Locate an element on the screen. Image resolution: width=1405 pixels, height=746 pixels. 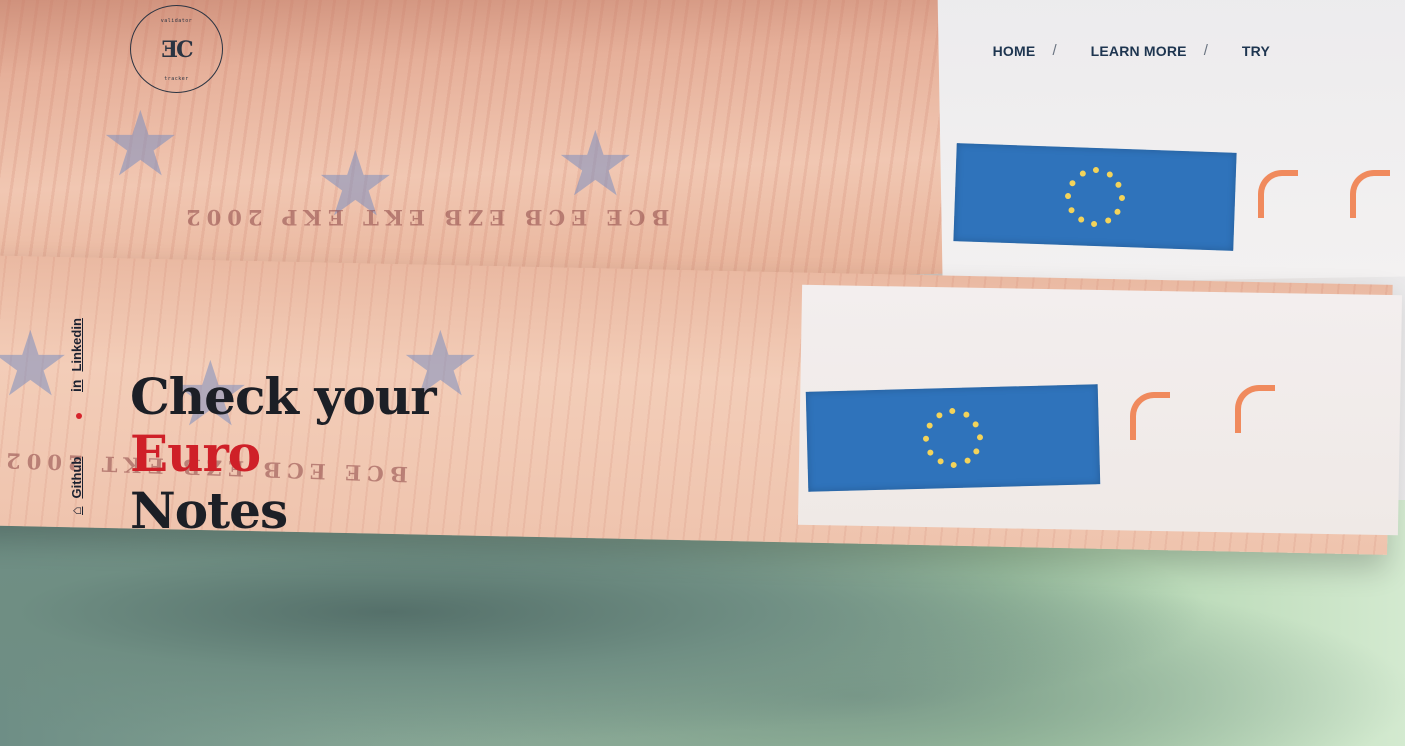
github-label: Github is located at coordinates (76, 477).